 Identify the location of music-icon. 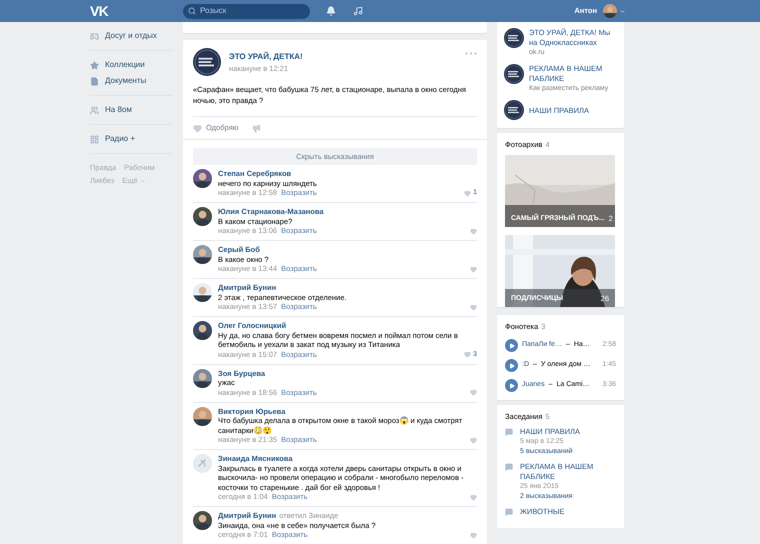
(358, 11).